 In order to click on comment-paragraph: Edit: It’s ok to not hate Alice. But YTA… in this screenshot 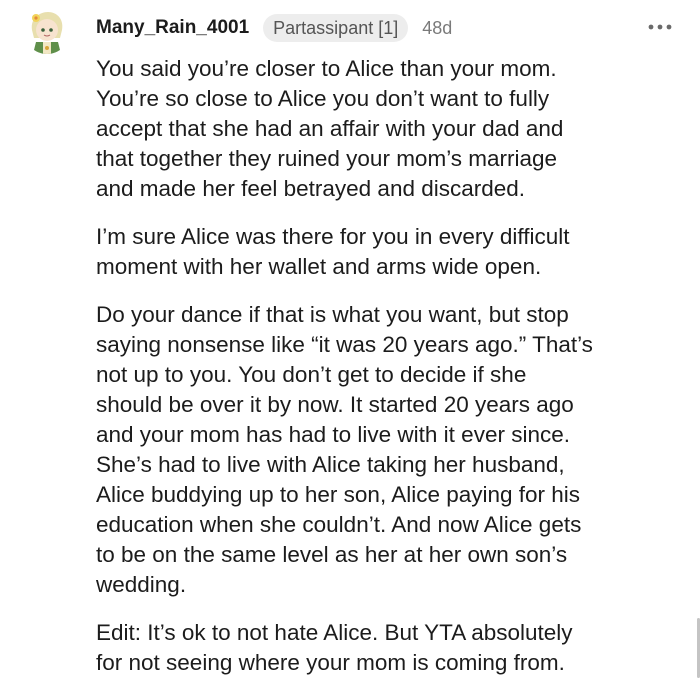, I will do `click(334, 647)`.